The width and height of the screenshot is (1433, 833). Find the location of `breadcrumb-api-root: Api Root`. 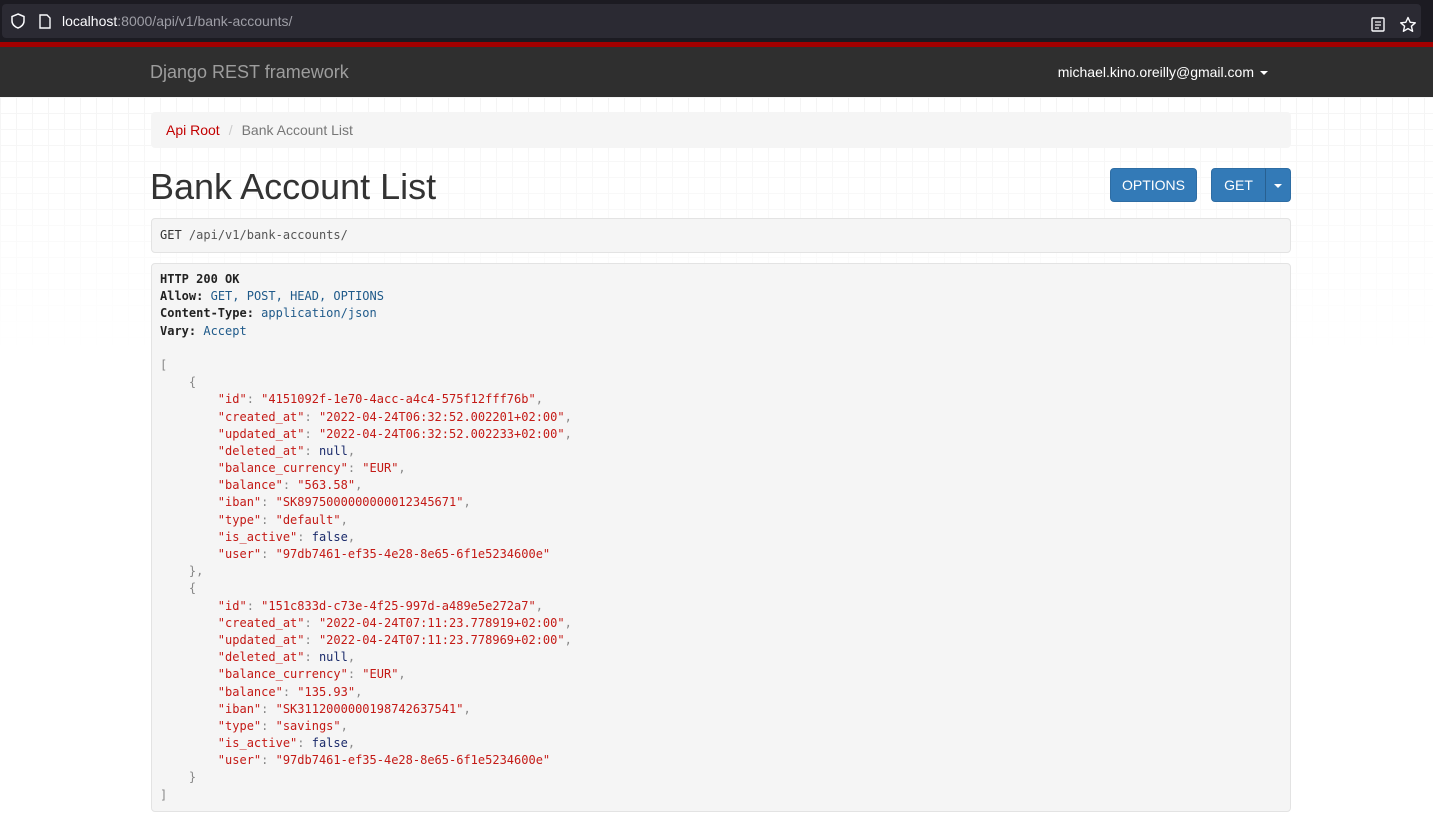

breadcrumb-api-root: Api Root is located at coordinates (193, 130).